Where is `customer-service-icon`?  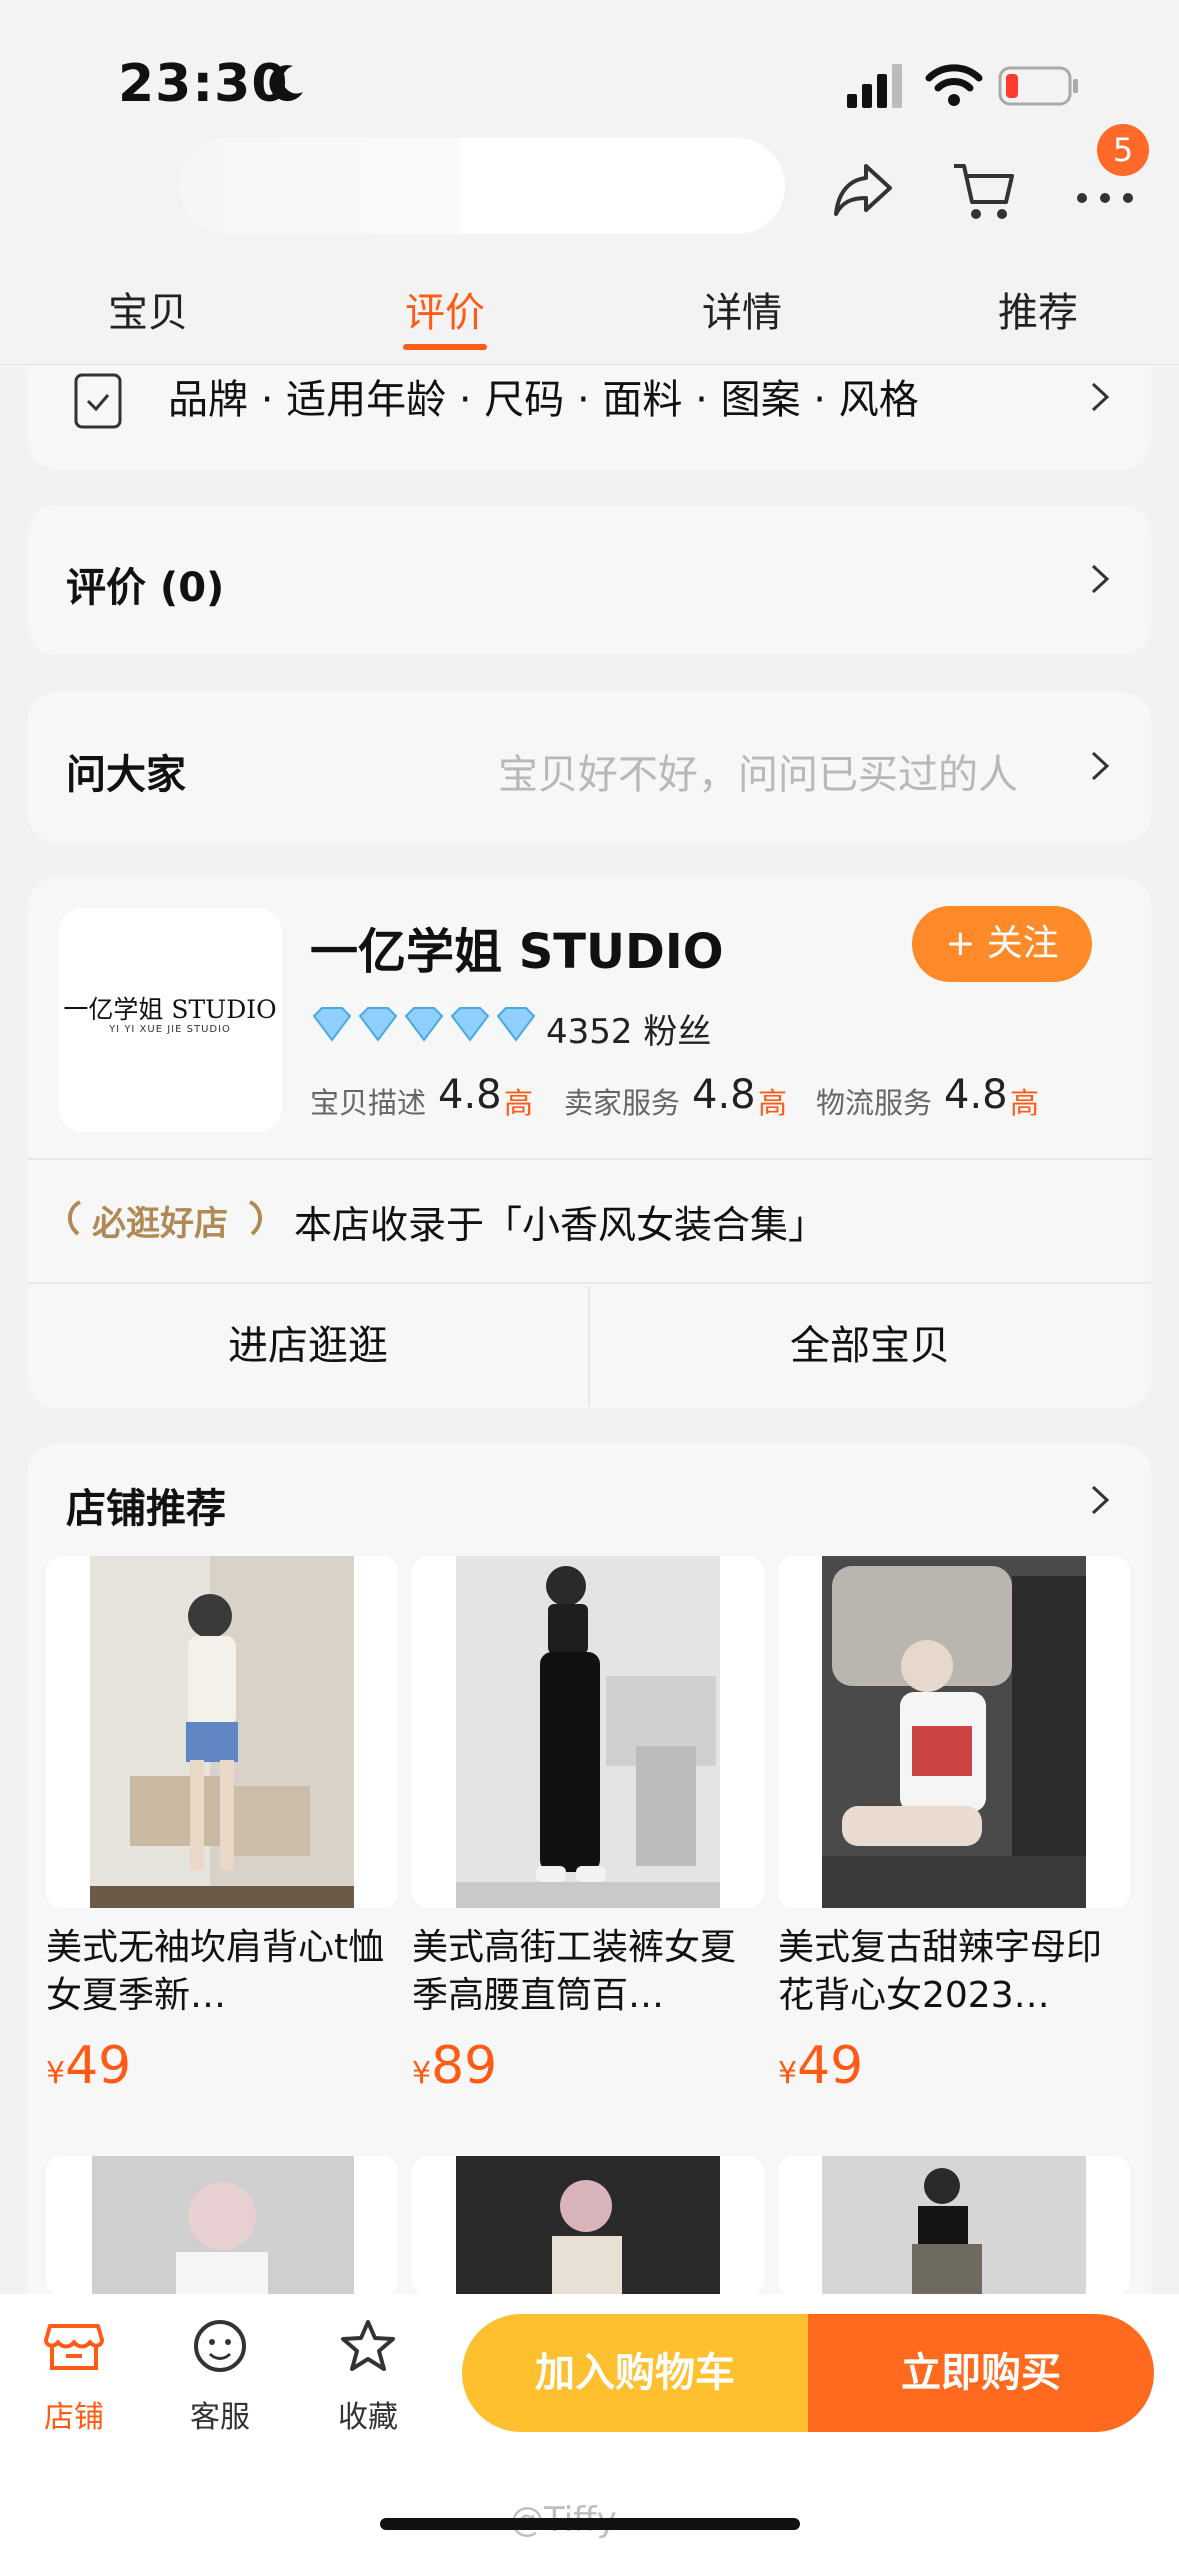
customer-service-icon is located at coordinates (220, 2346).